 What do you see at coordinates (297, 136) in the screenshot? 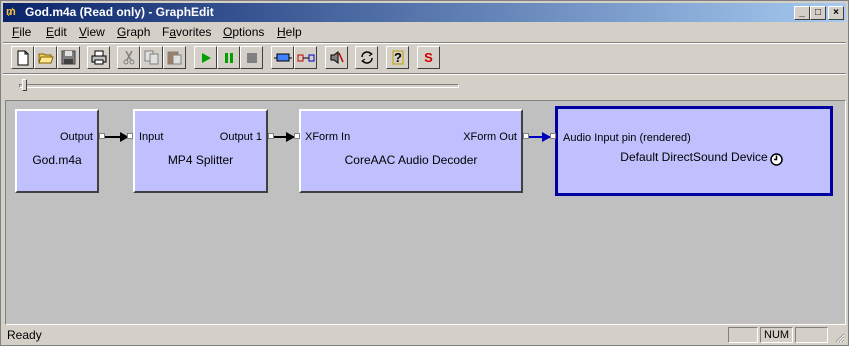
I see `pin-decoder-input` at bounding box center [297, 136].